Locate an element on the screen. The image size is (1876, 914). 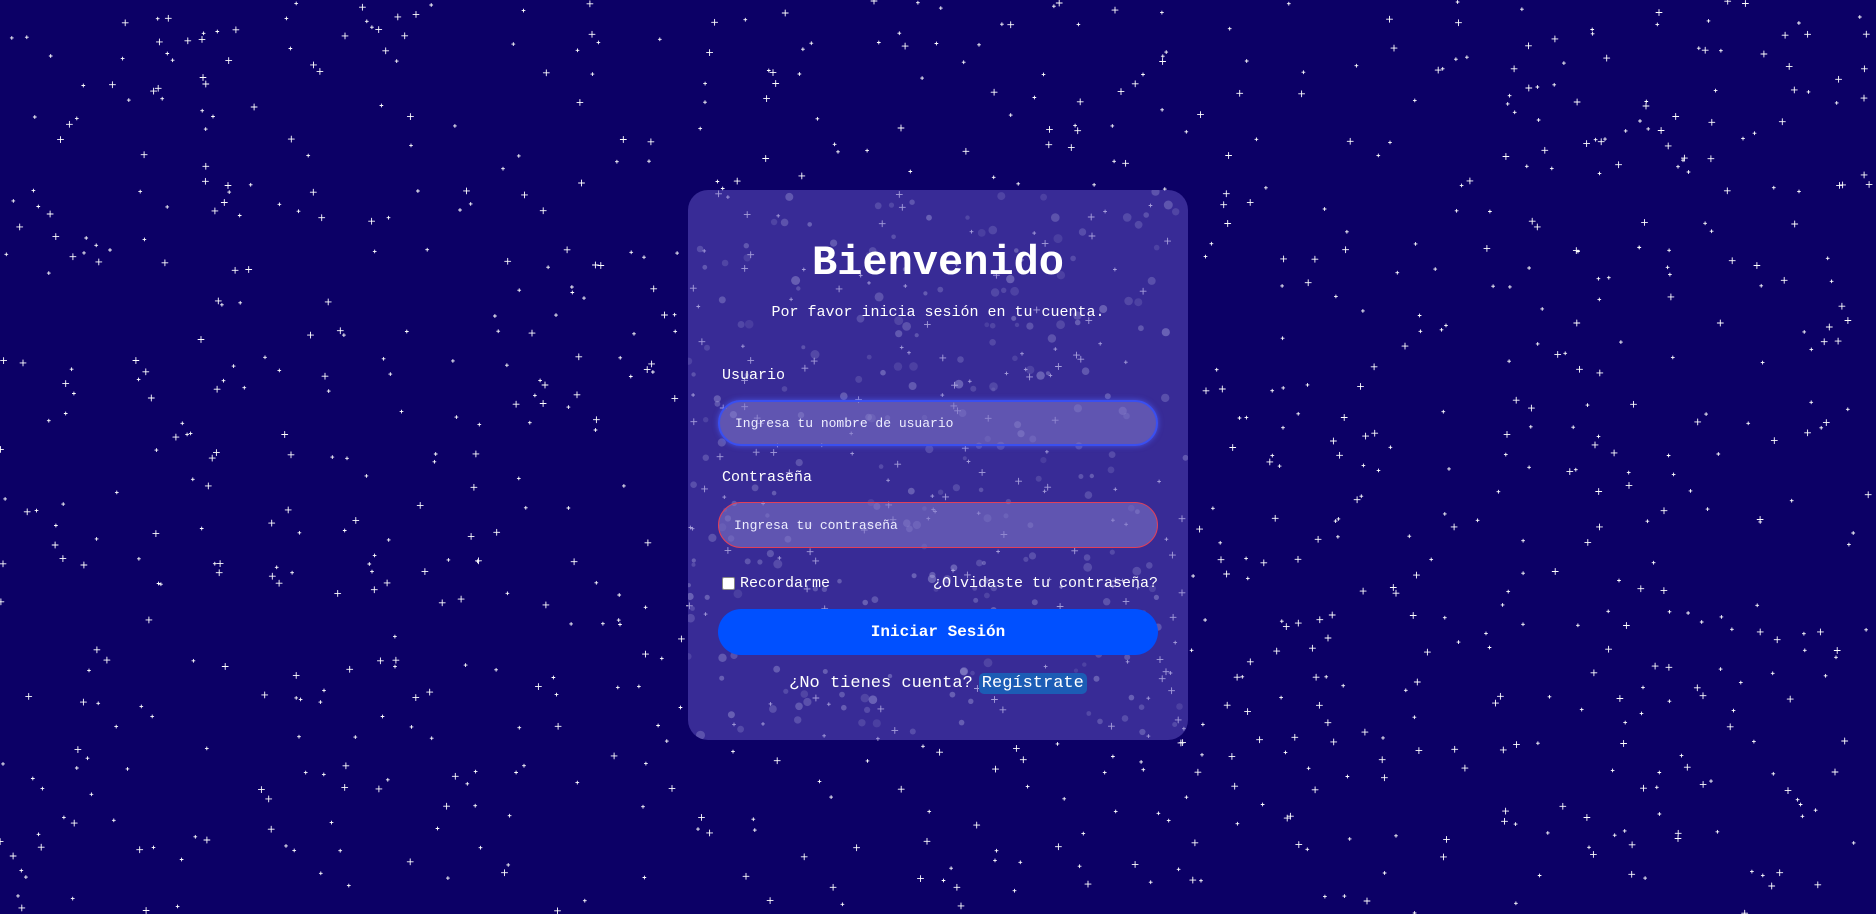
no-account-text: ¿No tienes cuenta? is located at coordinates (881, 683).